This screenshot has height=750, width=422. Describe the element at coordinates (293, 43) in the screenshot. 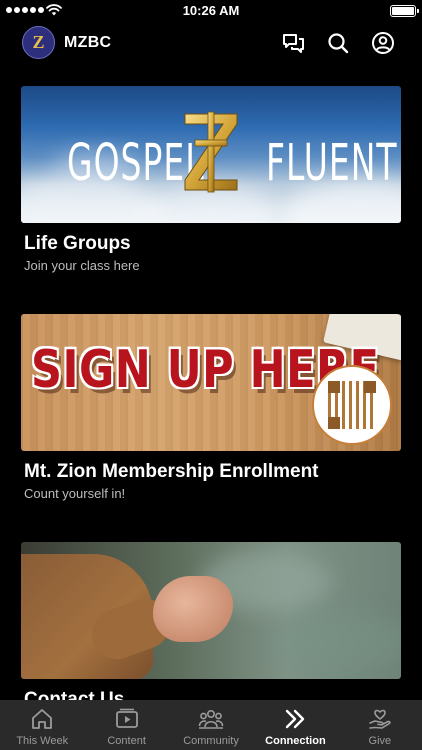

I see `chat-icon` at that location.